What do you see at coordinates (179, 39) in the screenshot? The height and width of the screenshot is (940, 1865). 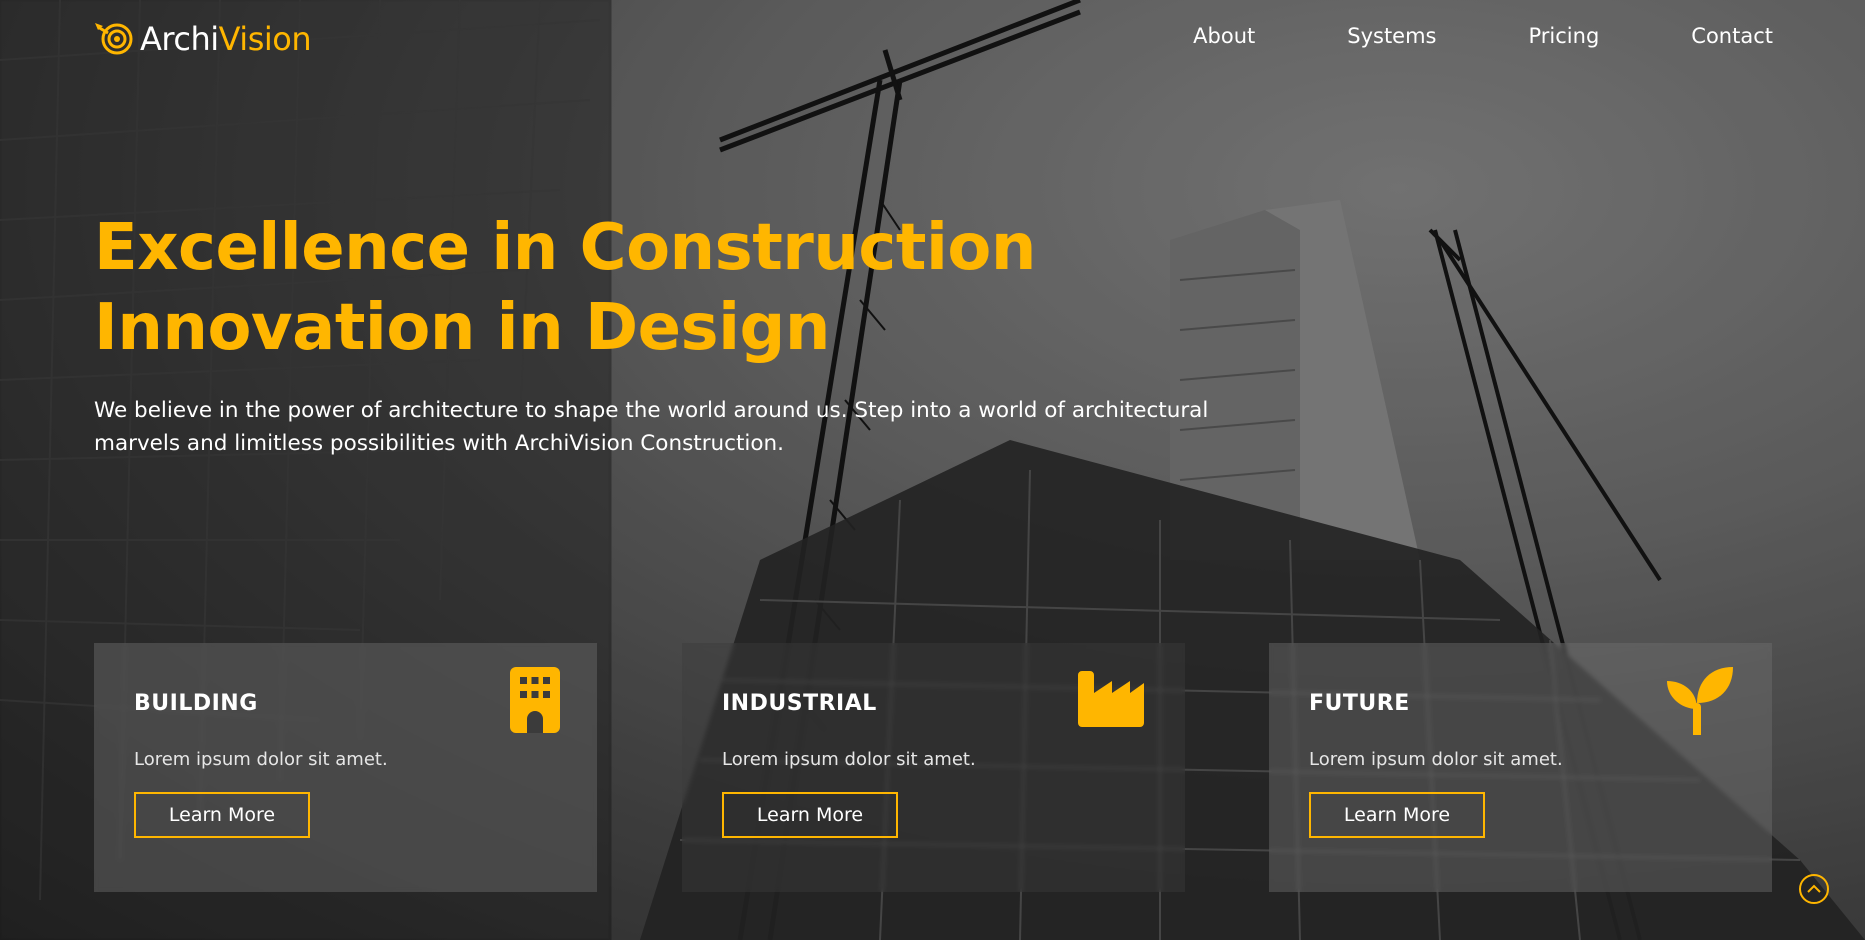 I see `logo-text-archi: Archi` at bounding box center [179, 39].